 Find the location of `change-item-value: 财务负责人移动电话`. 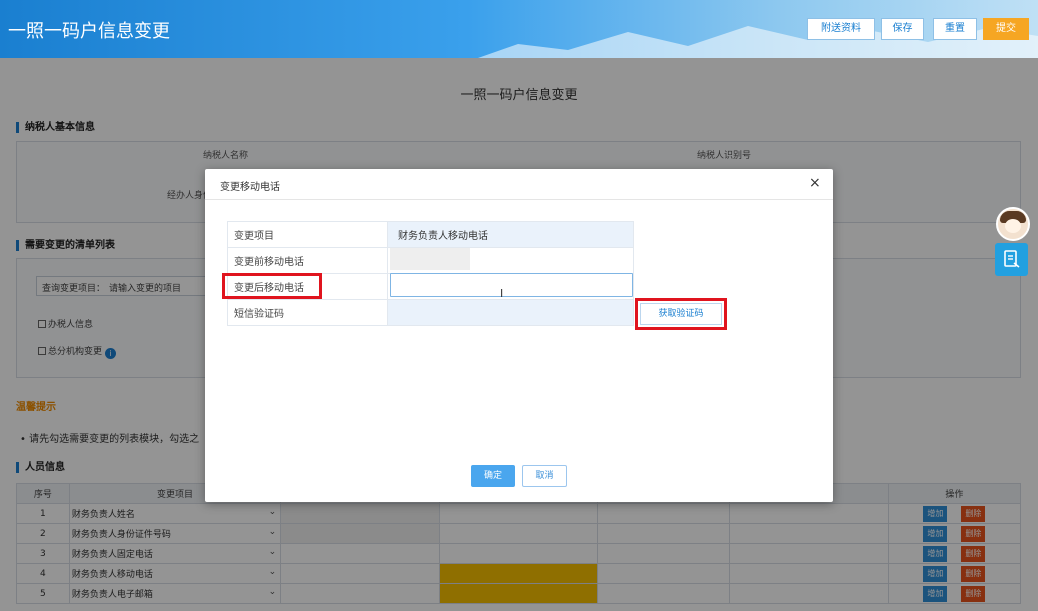

change-item-value: 财务负责人移动电话 is located at coordinates (510, 234).